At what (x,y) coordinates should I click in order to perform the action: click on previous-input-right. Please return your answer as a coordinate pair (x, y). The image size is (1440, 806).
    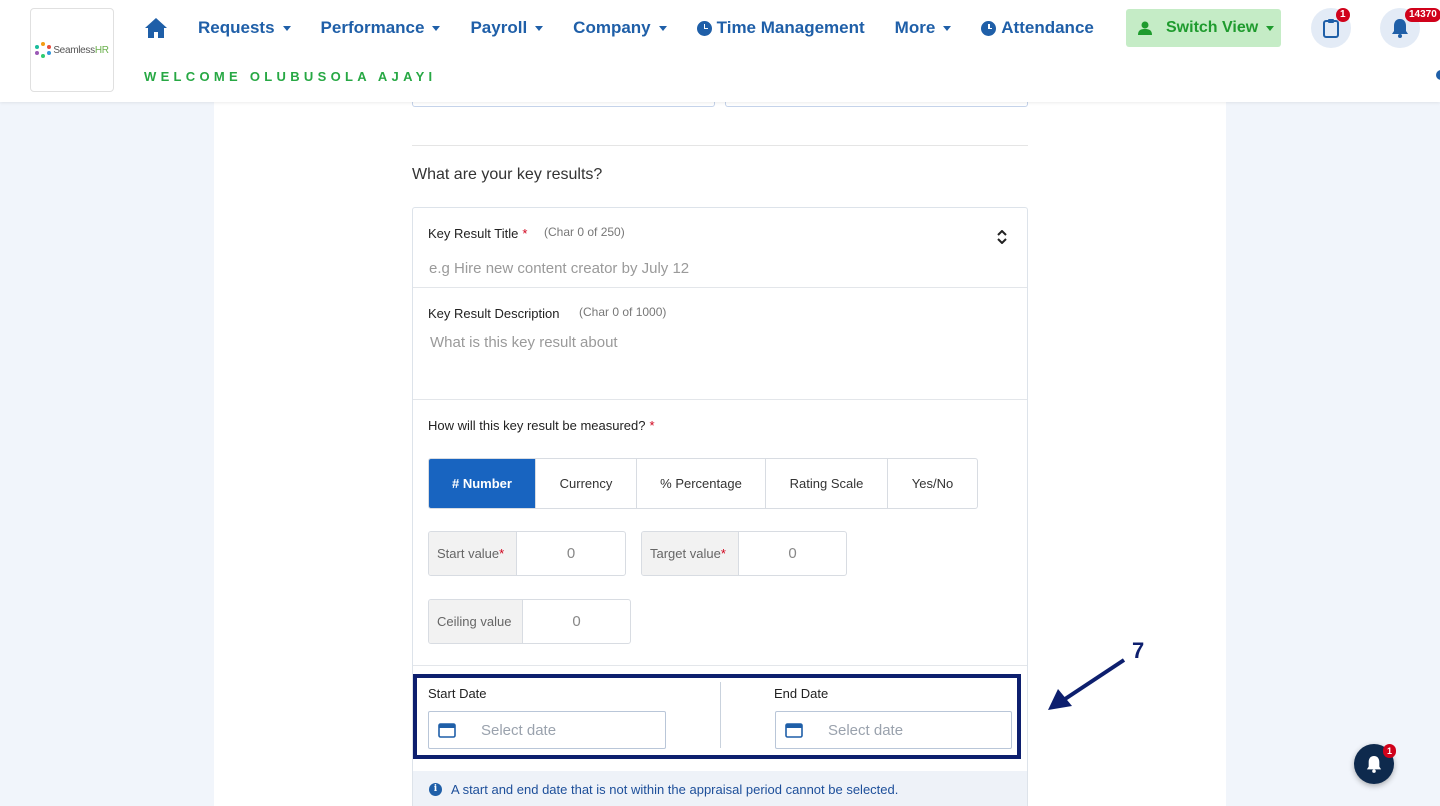
    Looking at the image, I should click on (876, 104).